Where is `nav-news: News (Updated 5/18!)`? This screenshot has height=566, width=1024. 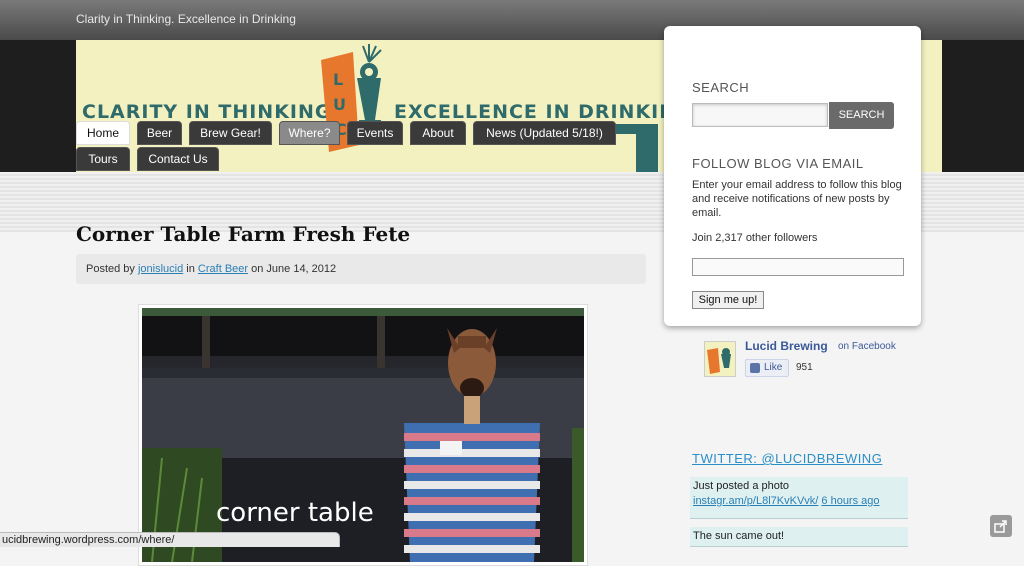 nav-news: News (Updated 5/18!) is located at coordinates (544, 133).